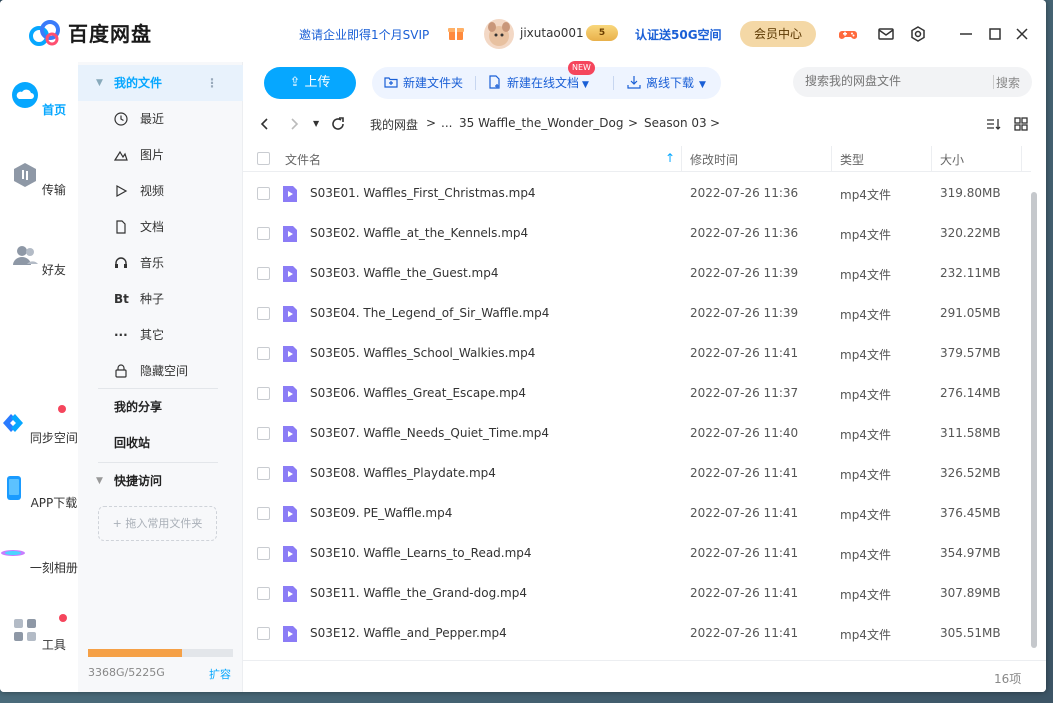 This screenshot has width=1053, height=703. Describe the element at coordinates (404, 273) in the screenshot. I see `file-name: S03E03. Waffle_the_Guest.mp4` at that location.